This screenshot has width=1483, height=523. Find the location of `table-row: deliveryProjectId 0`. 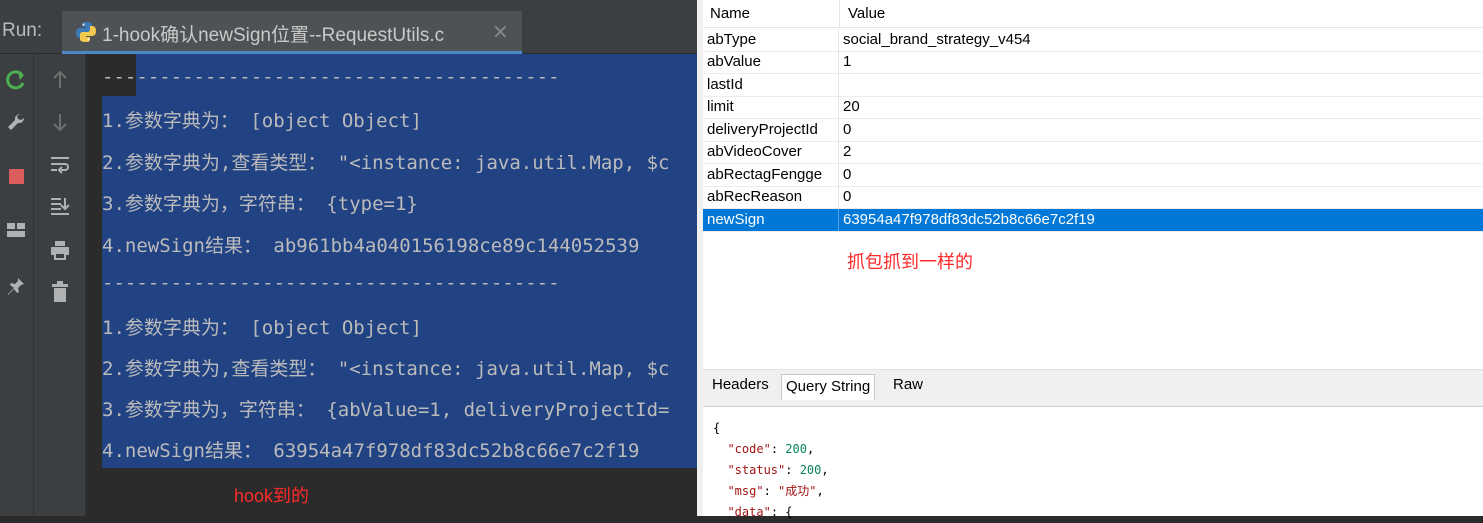

table-row: deliveryProjectId 0 is located at coordinates (1093, 130).